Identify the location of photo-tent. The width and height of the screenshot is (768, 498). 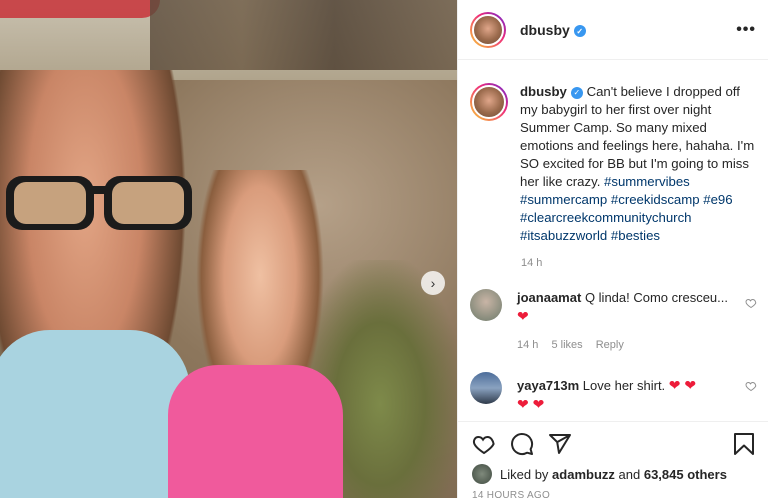
(80, 9).